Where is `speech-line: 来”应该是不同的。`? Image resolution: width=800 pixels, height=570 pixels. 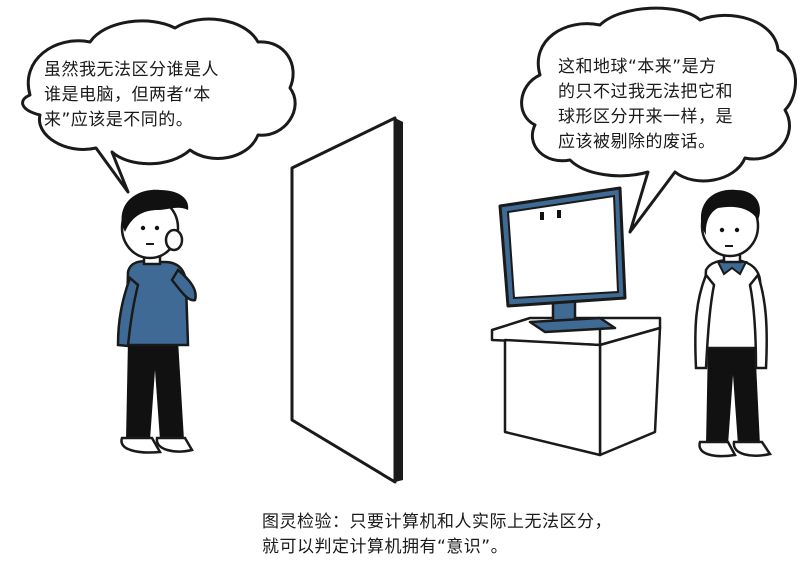
speech-line: 来”应该是不同的。 is located at coordinates (119, 120).